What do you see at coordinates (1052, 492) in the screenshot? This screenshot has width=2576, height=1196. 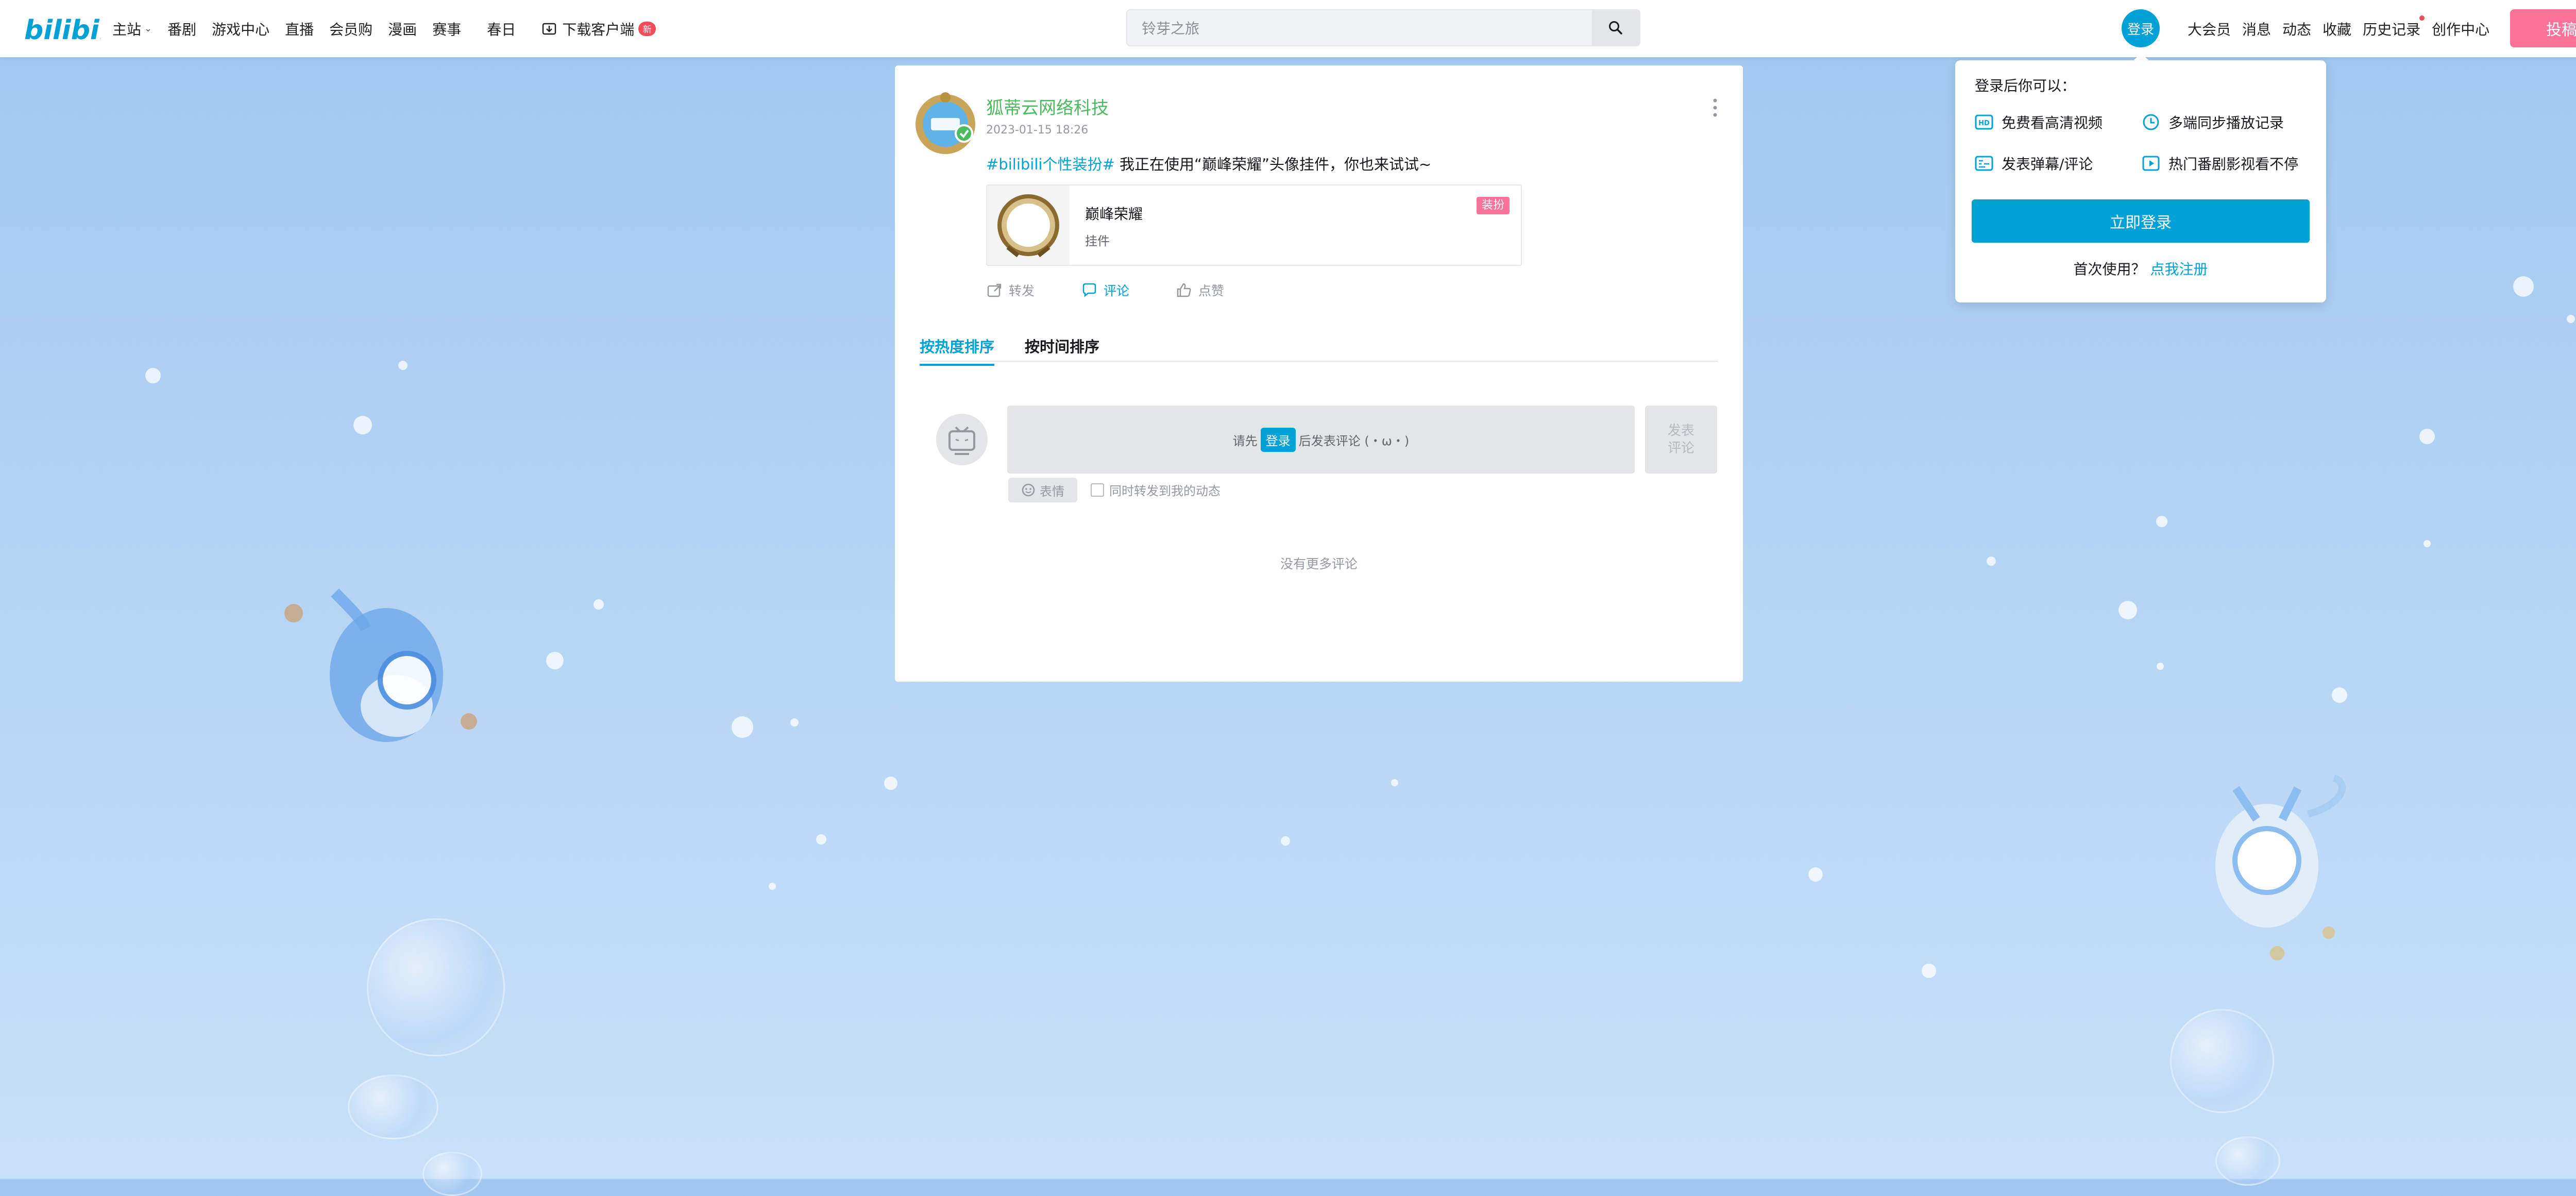 I see `emoji-label: 表情` at bounding box center [1052, 492].